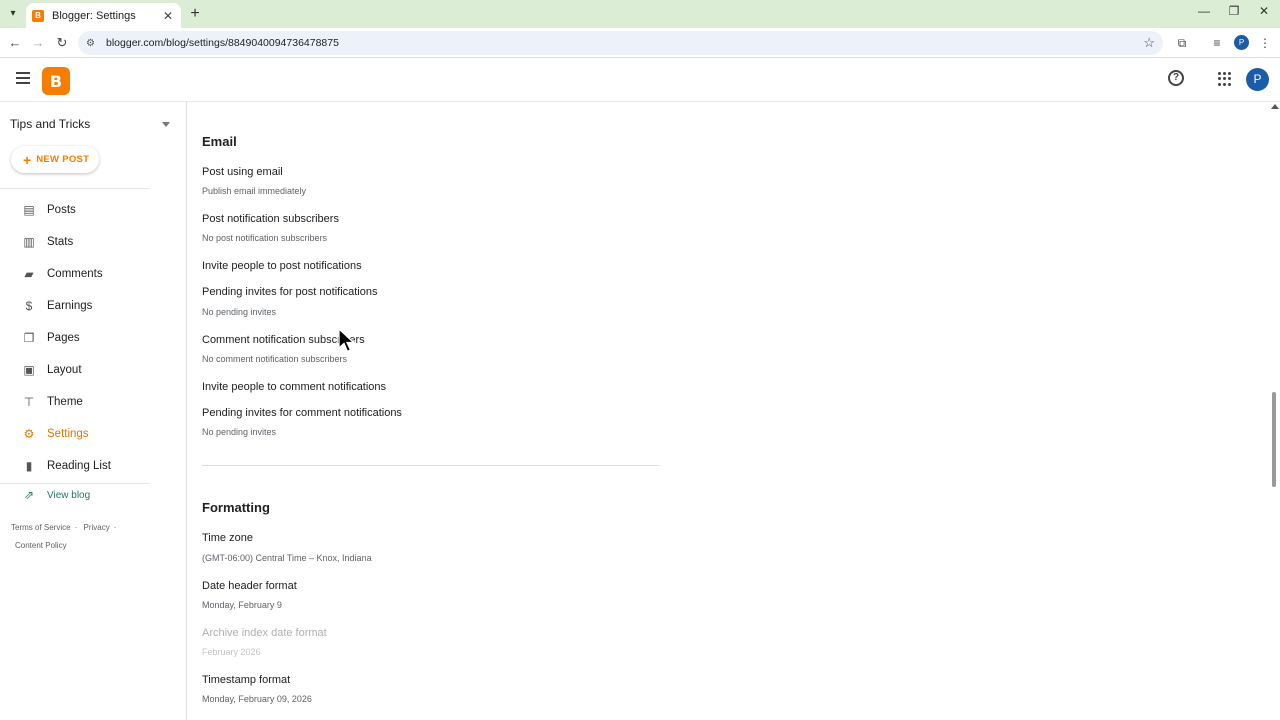 This screenshot has width=1280, height=720. I want to click on plus-icon: +, so click(27, 159).